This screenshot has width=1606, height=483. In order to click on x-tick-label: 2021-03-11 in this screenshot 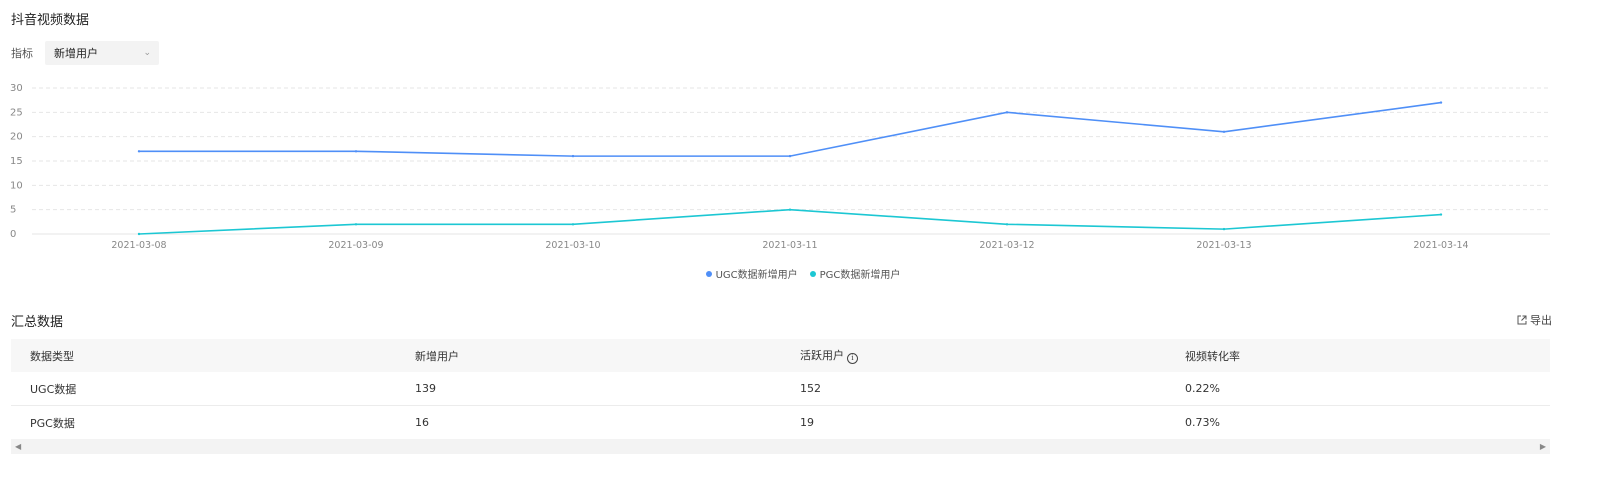, I will do `click(789, 245)`.